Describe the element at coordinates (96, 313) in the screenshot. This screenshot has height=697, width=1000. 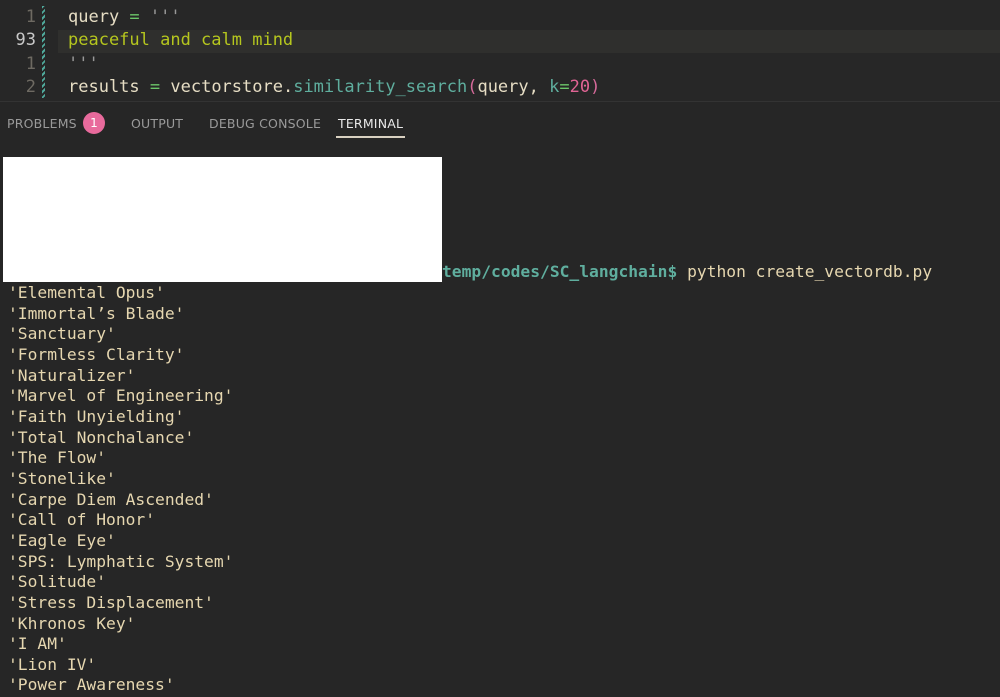
I see `output-line: 'Immortal’s Blade'` at that location.